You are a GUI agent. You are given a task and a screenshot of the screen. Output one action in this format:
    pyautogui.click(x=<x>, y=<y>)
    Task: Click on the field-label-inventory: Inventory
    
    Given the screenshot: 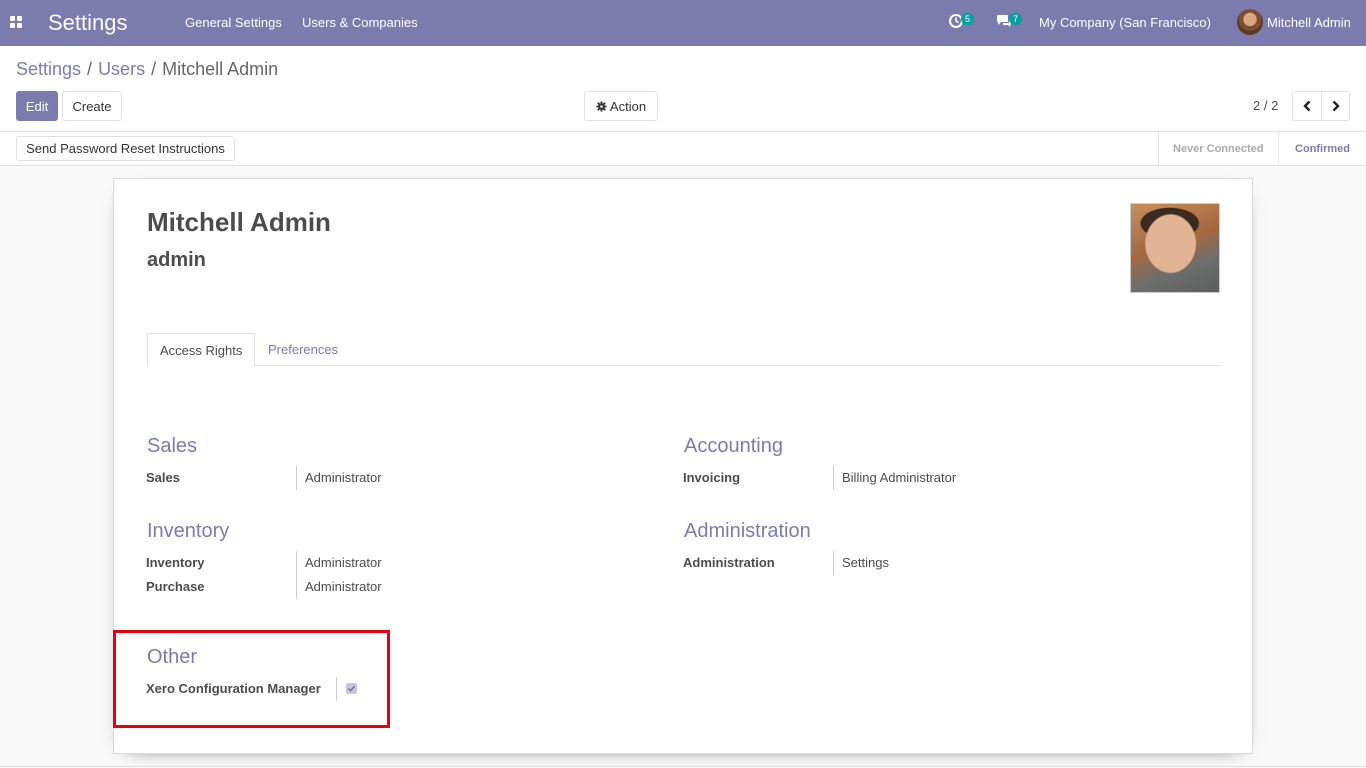 What is the action you would take?
    pyautogui.click(x=175, y=562)
    